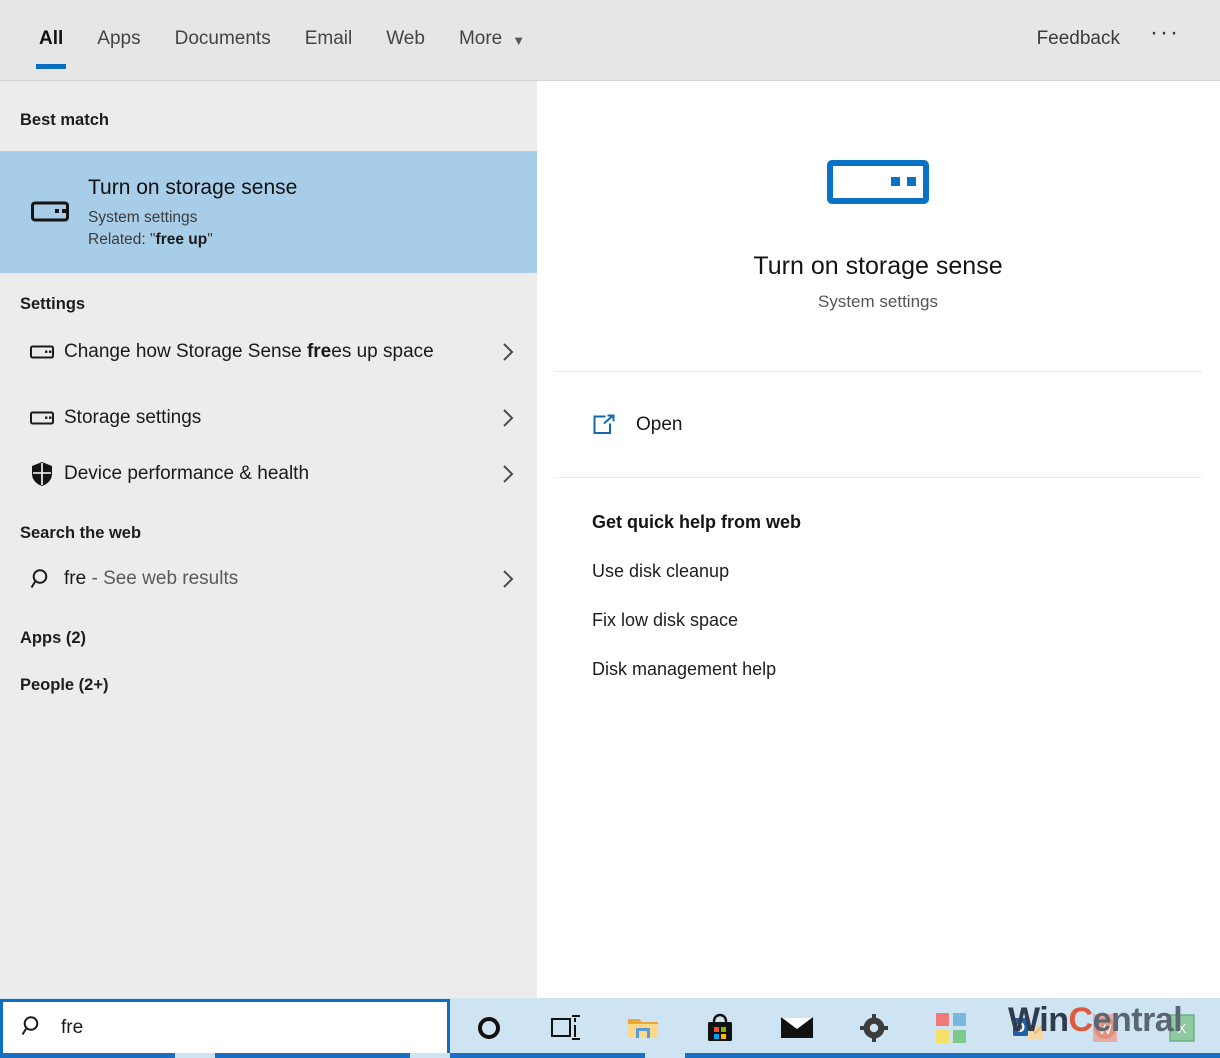  Describe the element at coordinates (268, 630) in the screenshot. I see `group-heading-apps: Apps (2)` at that location.